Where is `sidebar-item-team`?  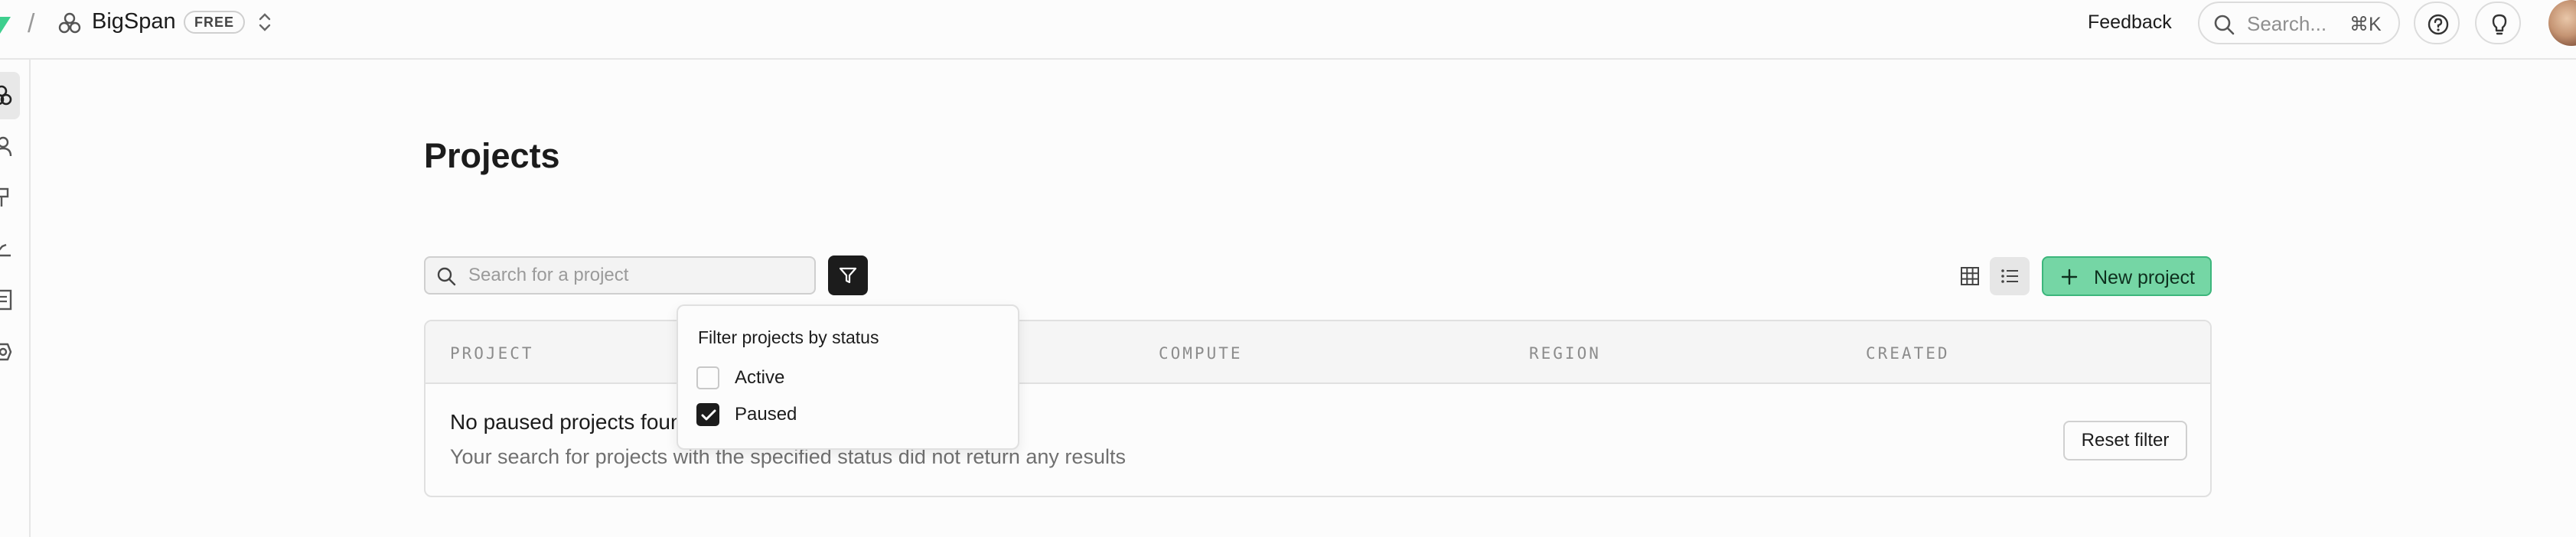
sidebar-item-team is located at coordinates (10, 146).